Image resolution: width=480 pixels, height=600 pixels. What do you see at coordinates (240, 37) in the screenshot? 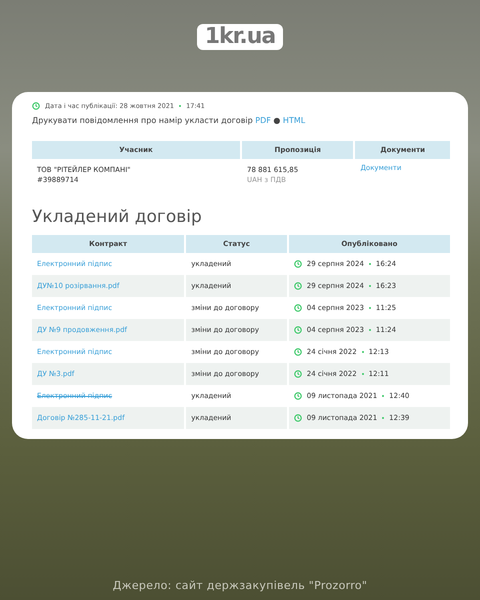
I see `site-logo: 1kr.ua` at bounding box center [240, 37].